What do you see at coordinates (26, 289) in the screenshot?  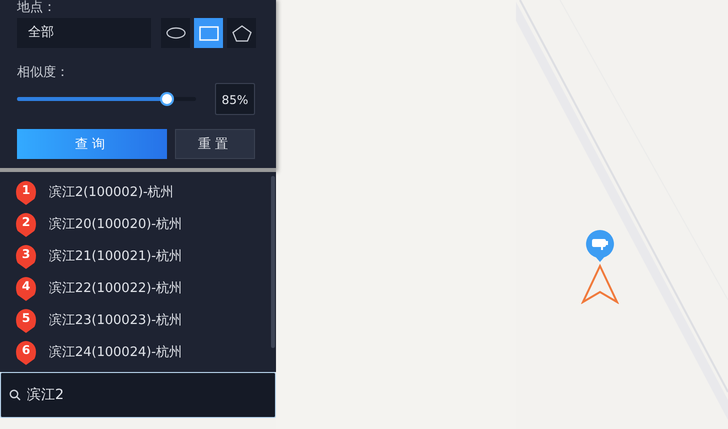 I see `number-pin: 4` at bounding box center [26, 289].